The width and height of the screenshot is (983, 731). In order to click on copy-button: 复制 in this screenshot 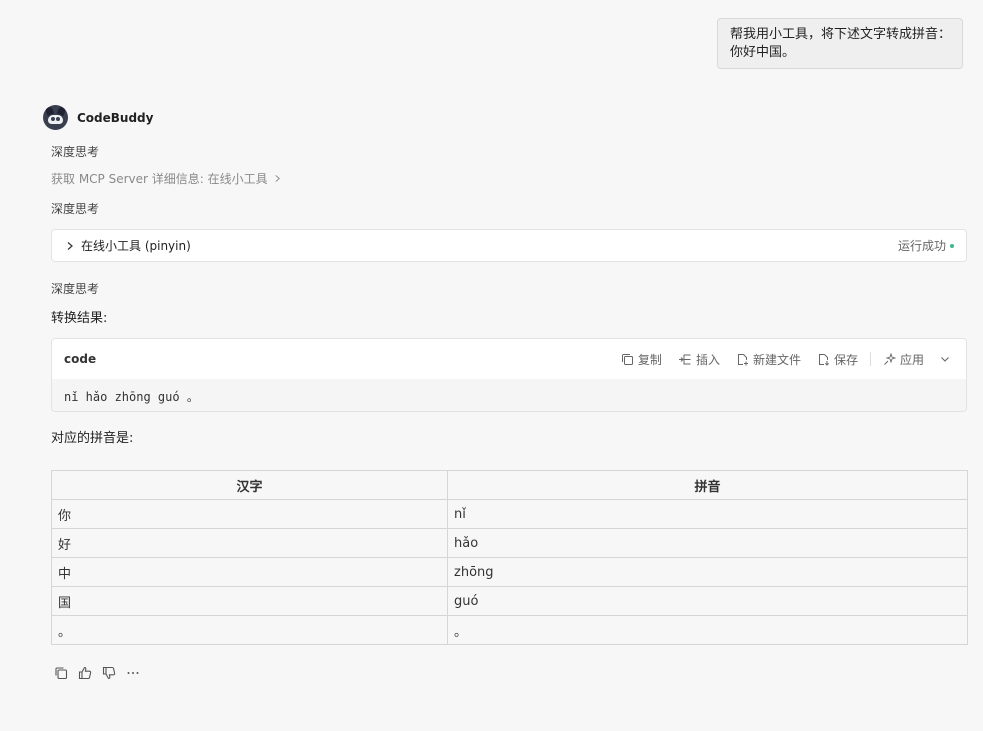, I will do `click(641, 359)`.